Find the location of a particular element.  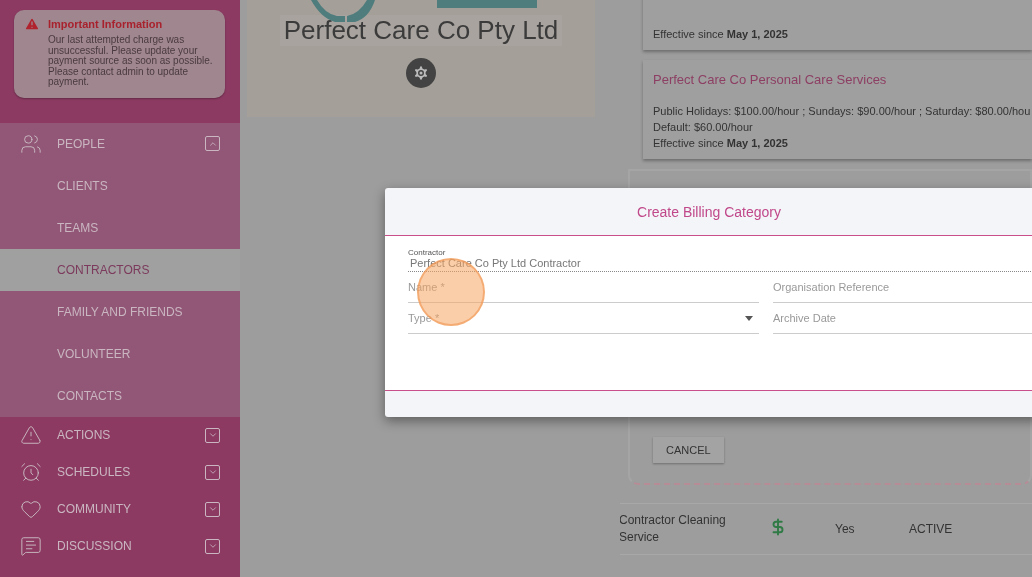

table-cell-text: Yes is located at coordinates (845, 529).